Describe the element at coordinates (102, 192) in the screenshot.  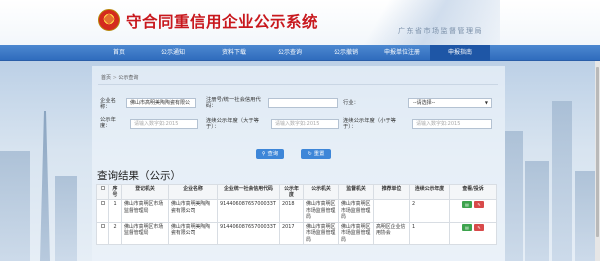
I see `column-header` at that location.